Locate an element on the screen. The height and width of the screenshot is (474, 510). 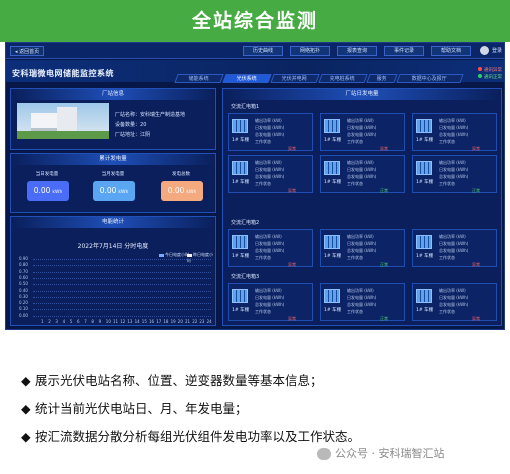
tab-data-center: 数据中心及报厅 is located at coordinates (430, 78).